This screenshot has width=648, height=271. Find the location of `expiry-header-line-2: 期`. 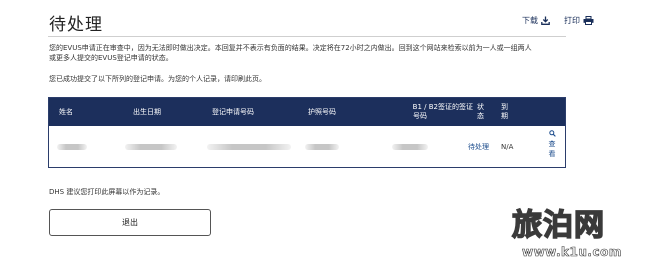

expiry-header-line-2: 期 is located at coordinates (504, 116).